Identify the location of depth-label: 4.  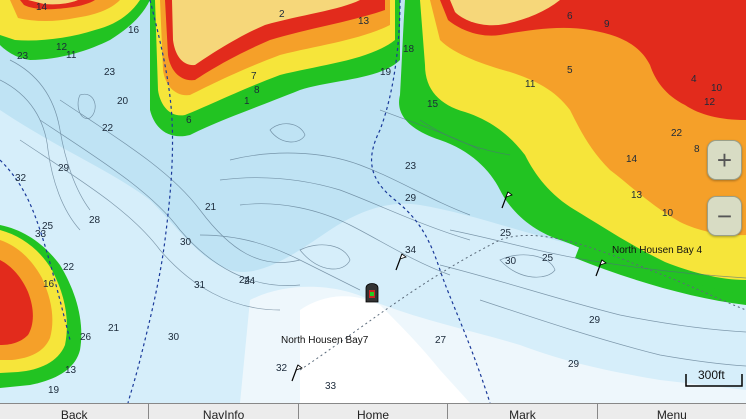
(694, 79).